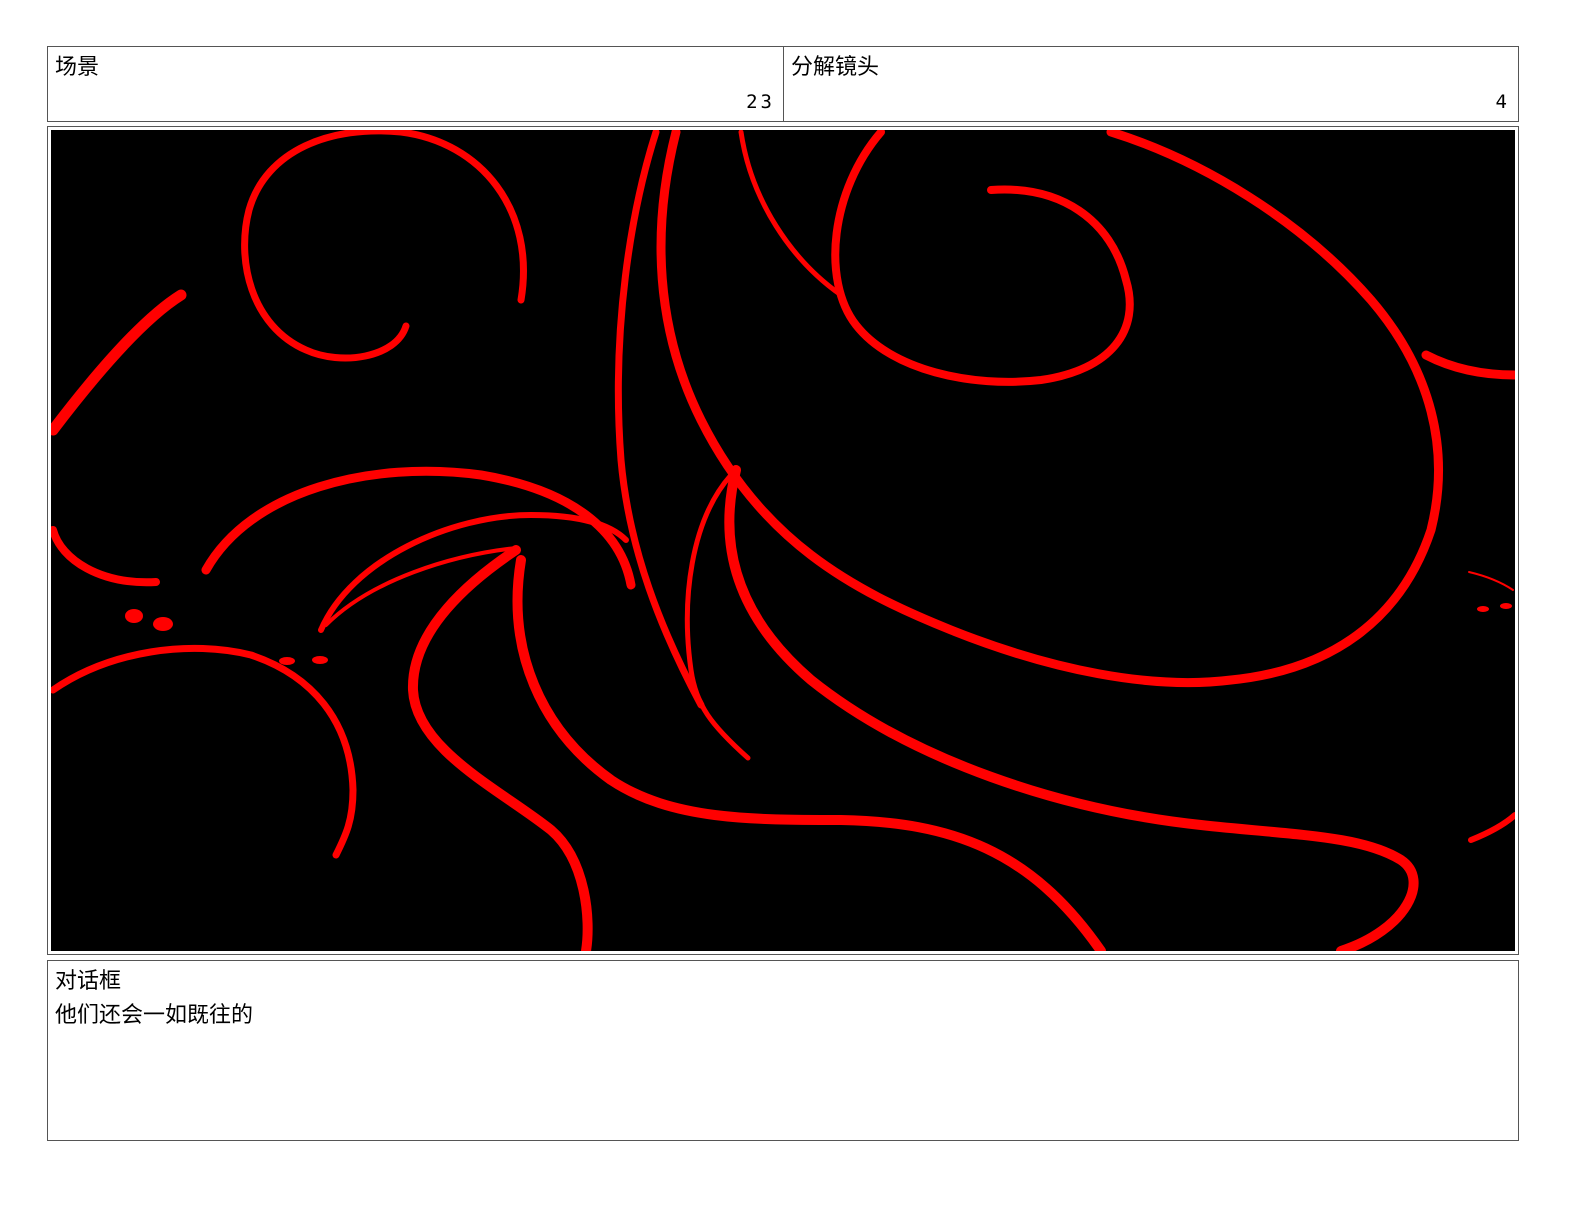  Describe the element at coordinates (835, 67) in the screenshot. I see `shot-label: 分解镜头` at that location.